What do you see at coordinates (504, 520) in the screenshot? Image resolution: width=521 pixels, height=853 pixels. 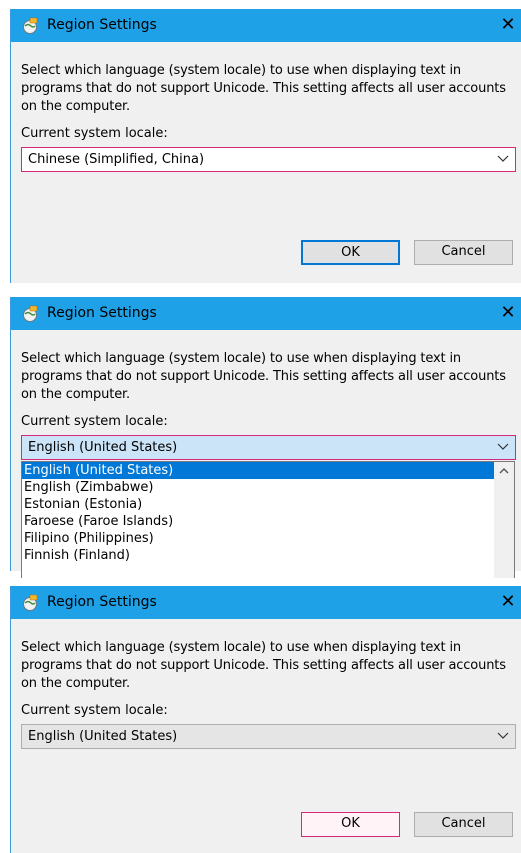 I see `dropdown-scrollbar` at bounding box center [504, 520].